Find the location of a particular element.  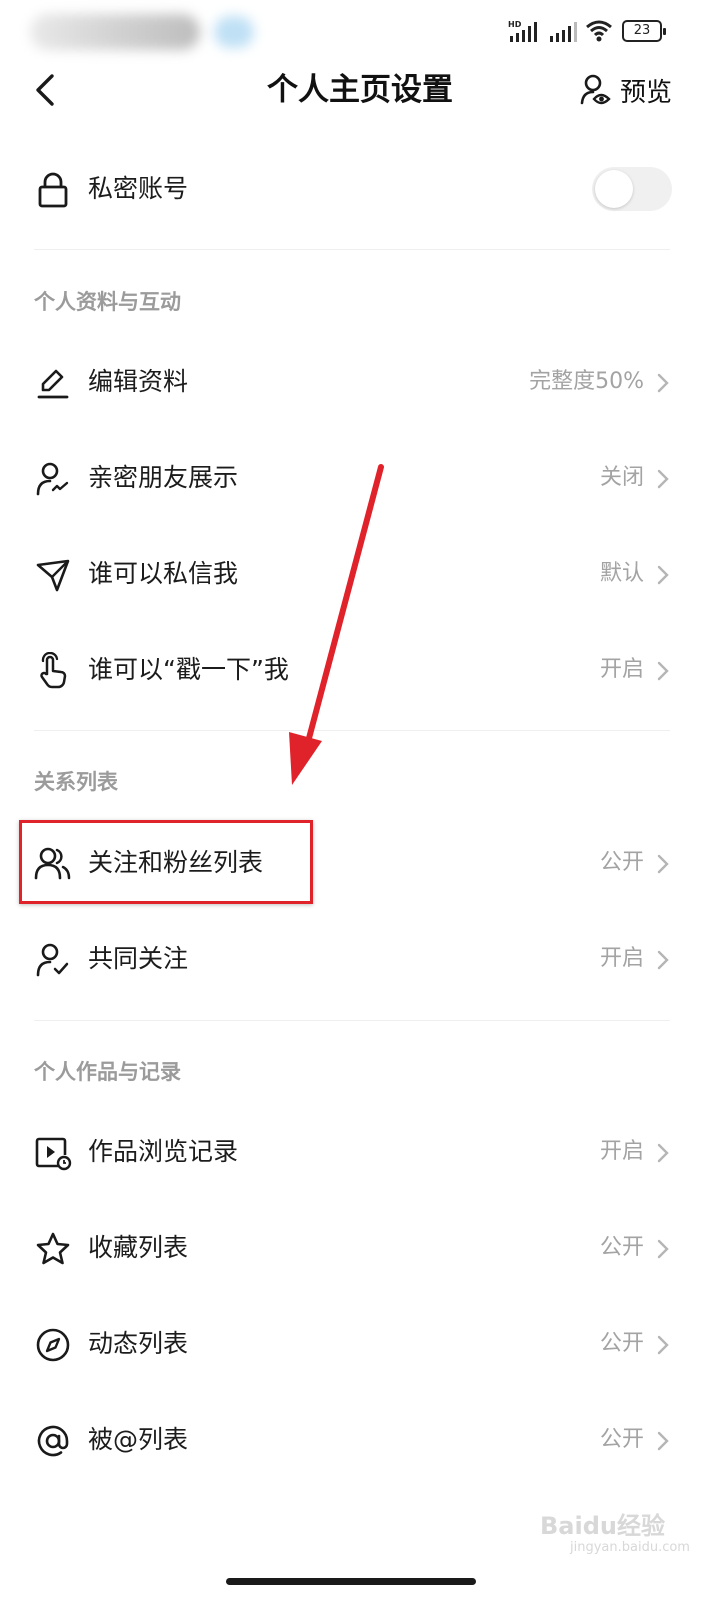

close-friends-row: 亲密朋友展示 关闭 is located at coordinates (360, 478).